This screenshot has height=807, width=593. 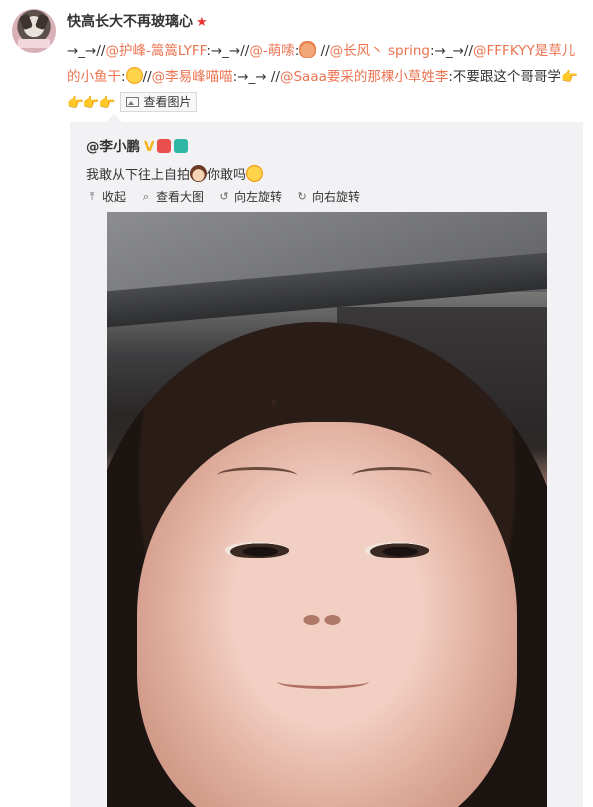 I want to click on repost-text: 我敢从下往上自拍 你敢吗, so click(x=175, y=173).